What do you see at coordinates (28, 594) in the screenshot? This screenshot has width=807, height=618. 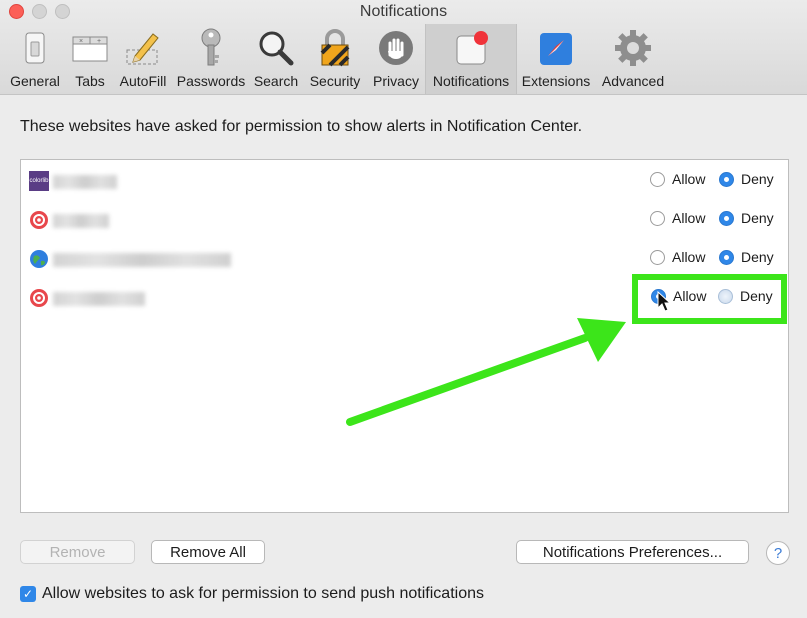 I see `allow-push-requests-checkbox: ✓` at bounding box center [28, 594].